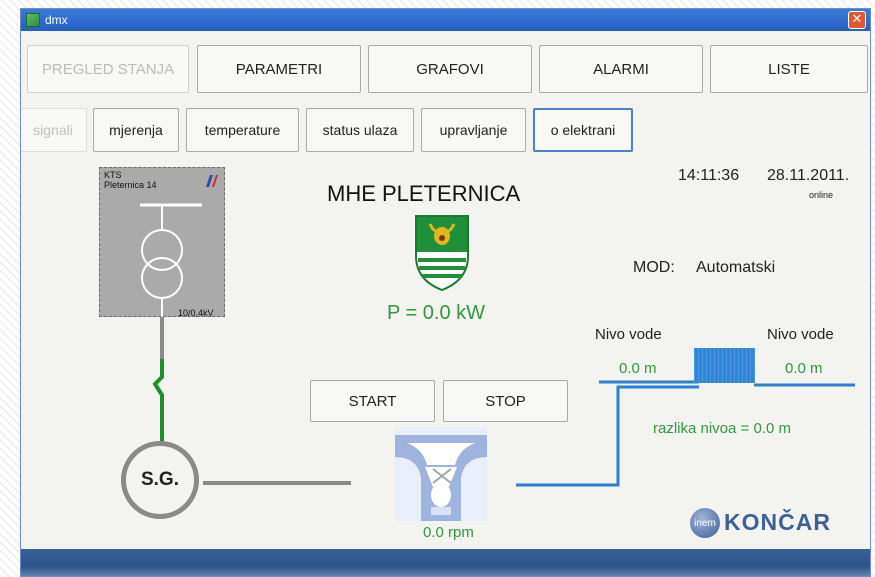 Image resolution: width=875 pixels, height=577 pixels. What do you see at coordinates (628, 334) in the screenshot?
I see `upper-level-label: Nivo vode` at bounding box center [628, 334].